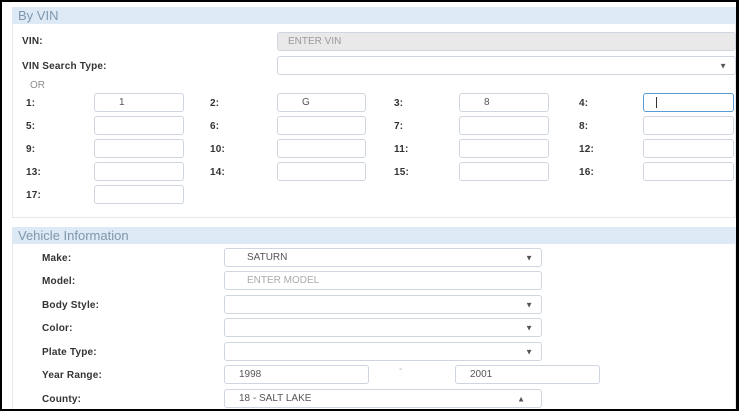 The height and width of the screenshot is (411, 739). Describe the element at coordinates (383, 351) in the screenshot. I see `plate-type-select: ▼` at that location.